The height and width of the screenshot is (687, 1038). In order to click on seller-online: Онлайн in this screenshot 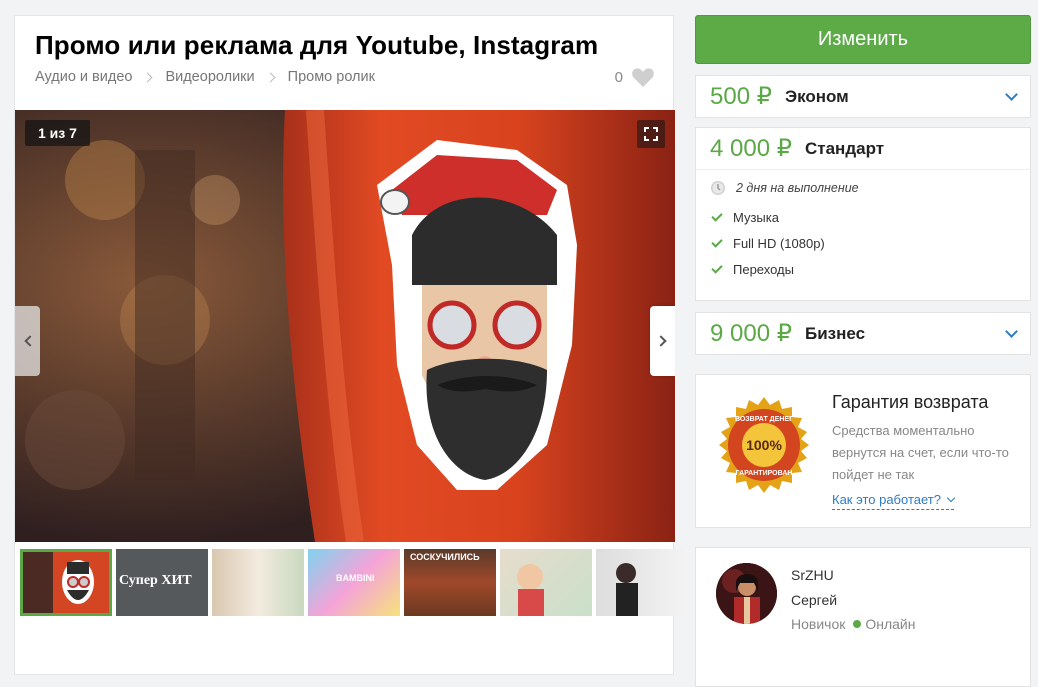, I will do `click(890, 624)`.